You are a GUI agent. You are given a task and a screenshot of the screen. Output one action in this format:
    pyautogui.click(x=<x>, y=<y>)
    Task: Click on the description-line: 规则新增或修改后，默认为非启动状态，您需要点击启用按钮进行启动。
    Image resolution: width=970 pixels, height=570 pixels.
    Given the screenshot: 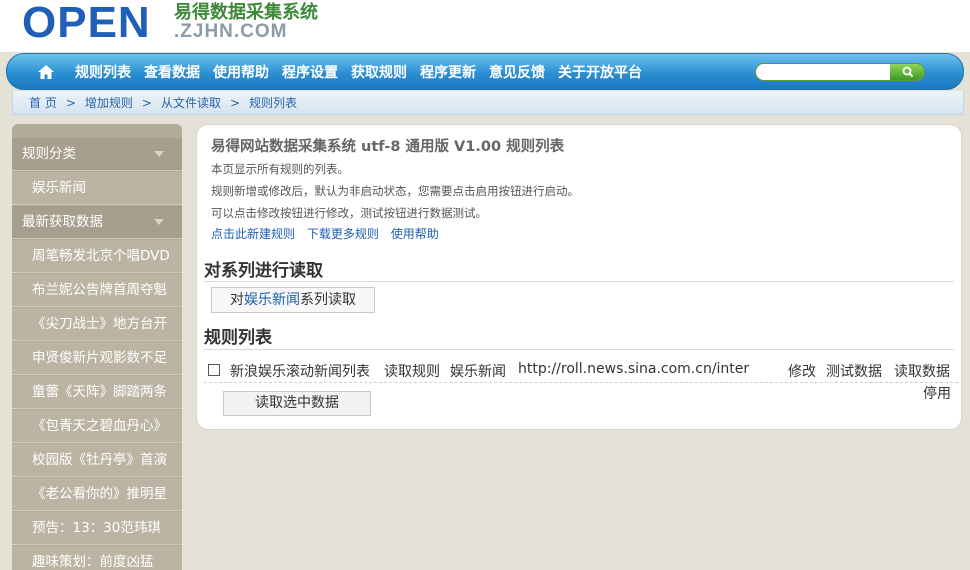 What is the action you would take?
    pyautogui.click(x=395, y=191)
    